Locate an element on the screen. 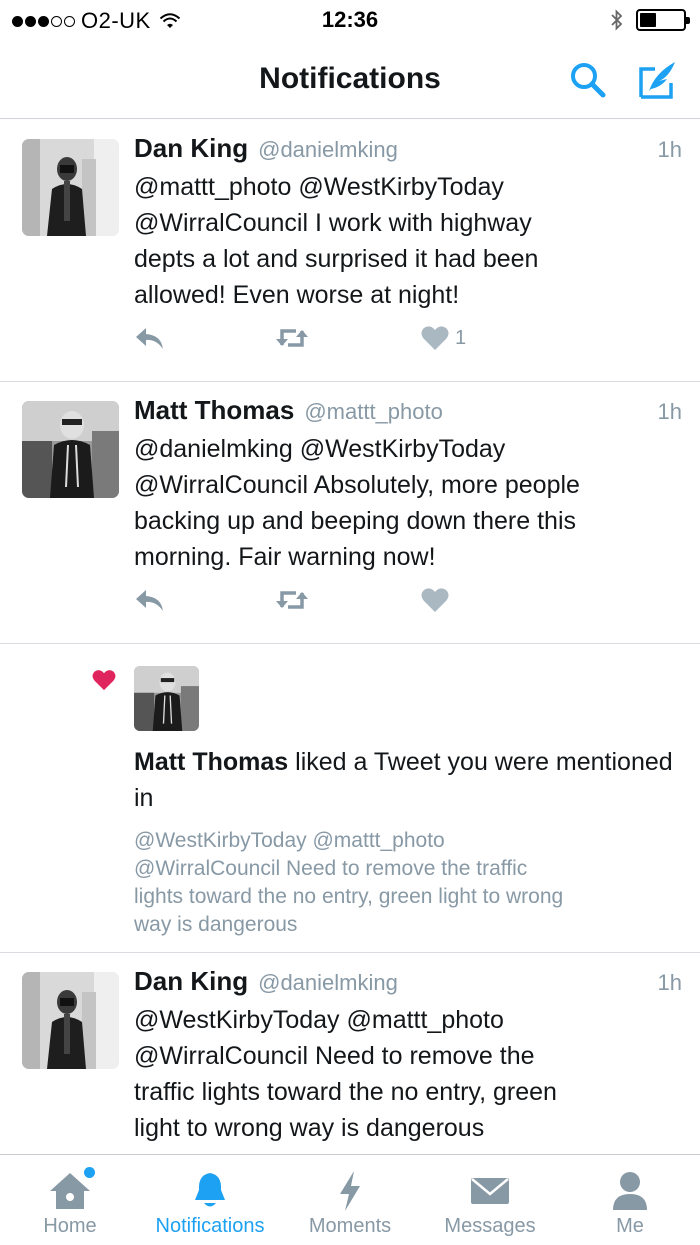 The width and height of the screenshot is (700, 1245). status-time: 12:36 is located at coordinates (350, 19).